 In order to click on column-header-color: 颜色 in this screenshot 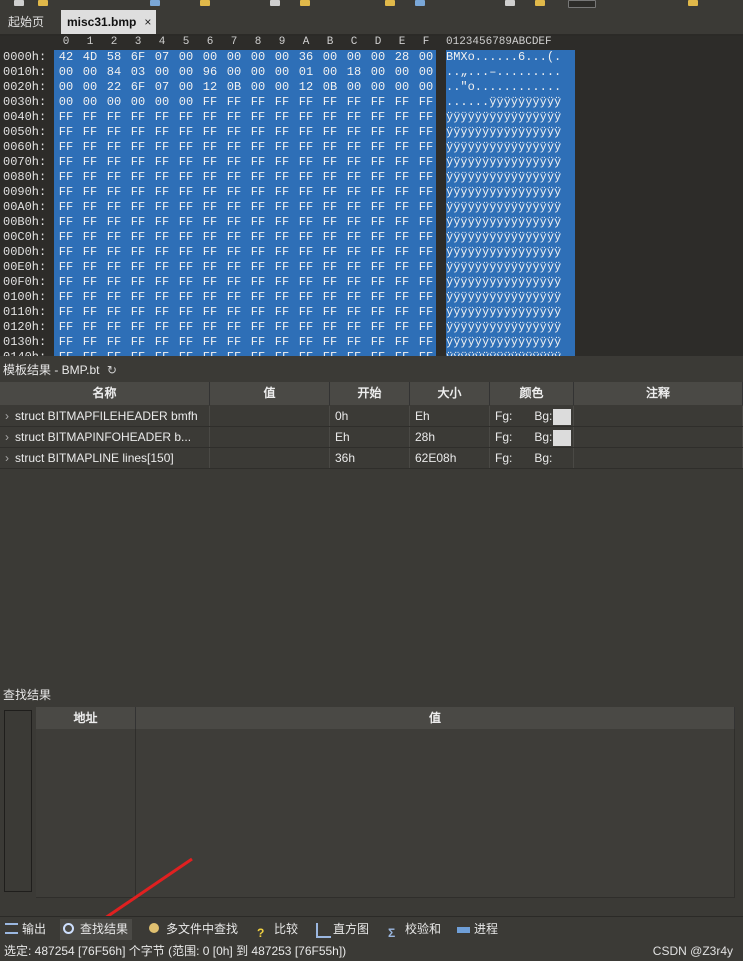, I will do `click(532, 393)`.